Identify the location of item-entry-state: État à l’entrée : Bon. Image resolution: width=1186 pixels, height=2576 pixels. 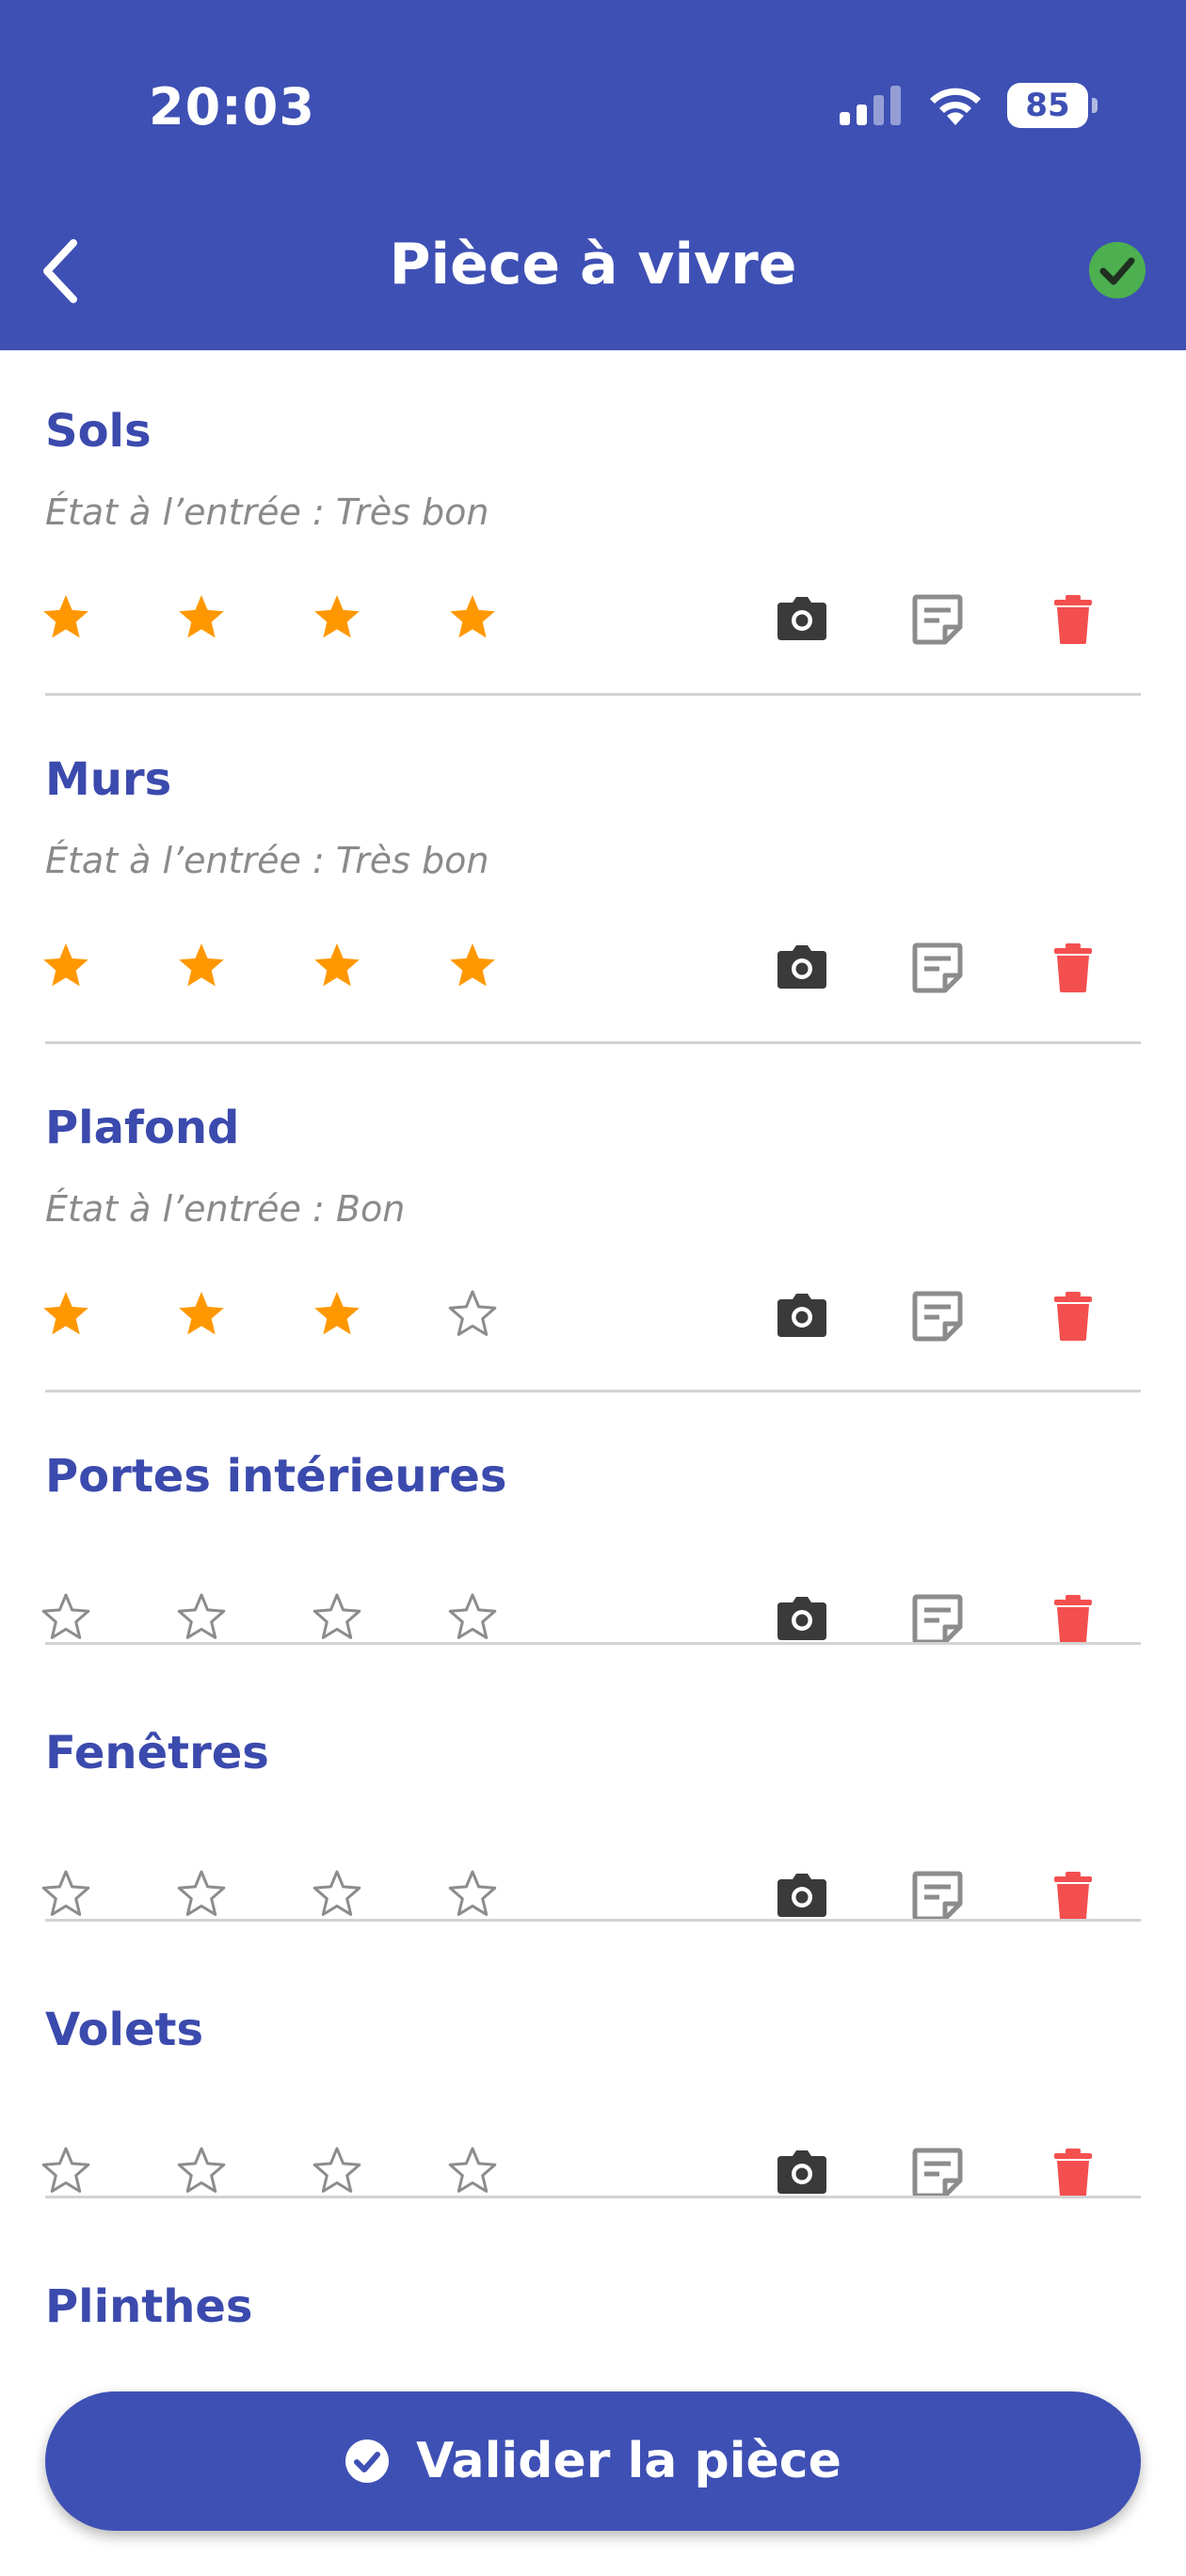
(225, 1209).